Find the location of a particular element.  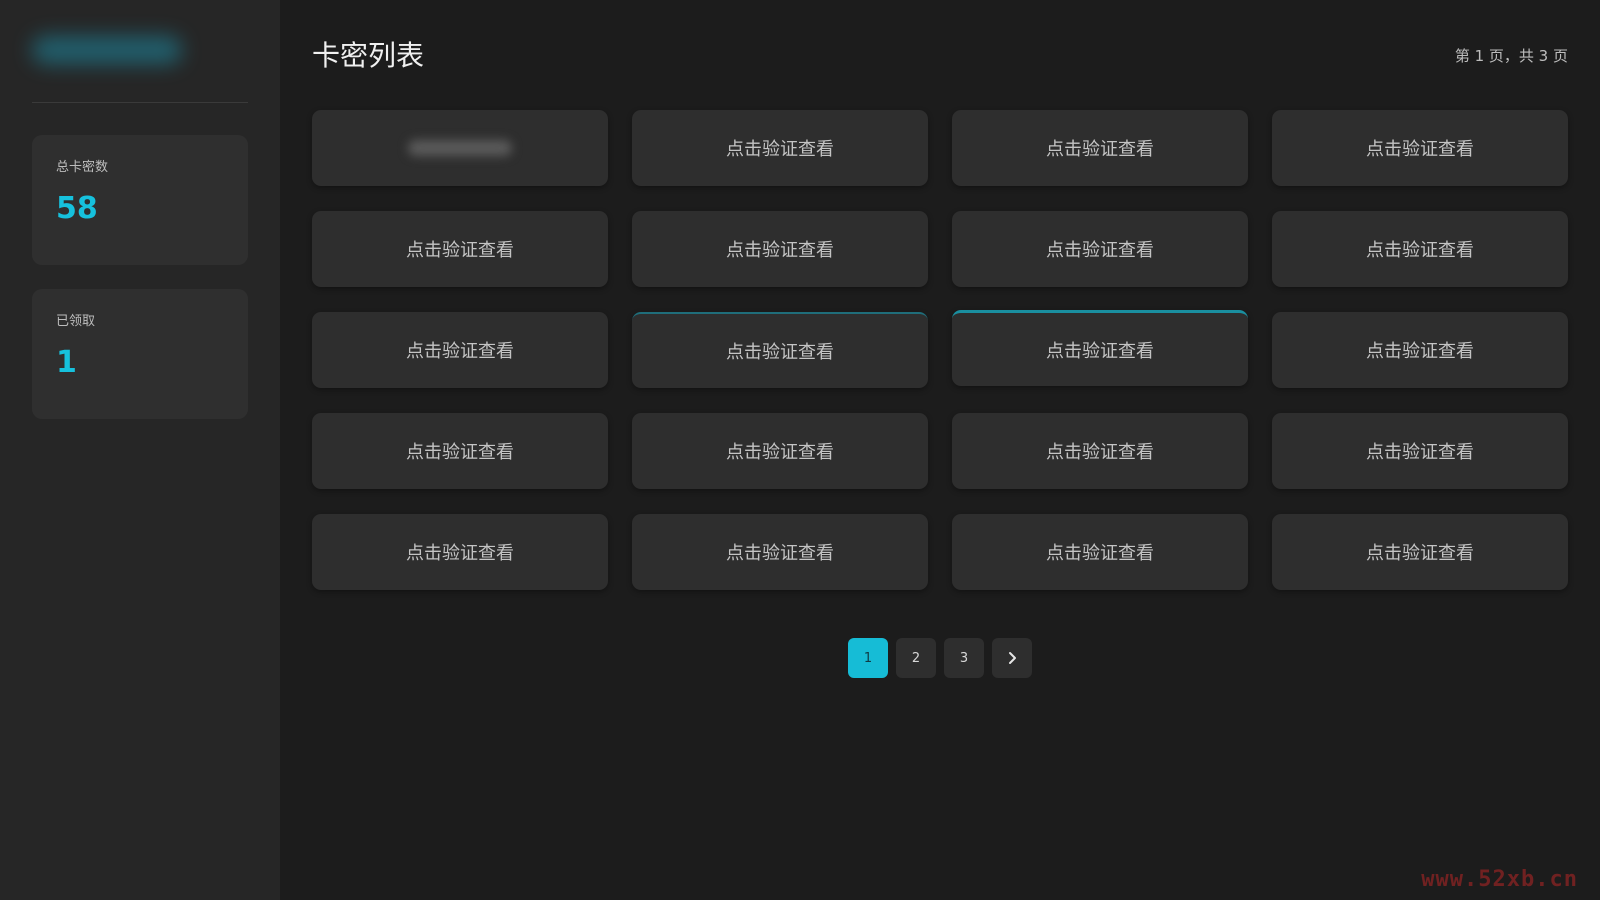

logo is located at coordinates (140, 51).